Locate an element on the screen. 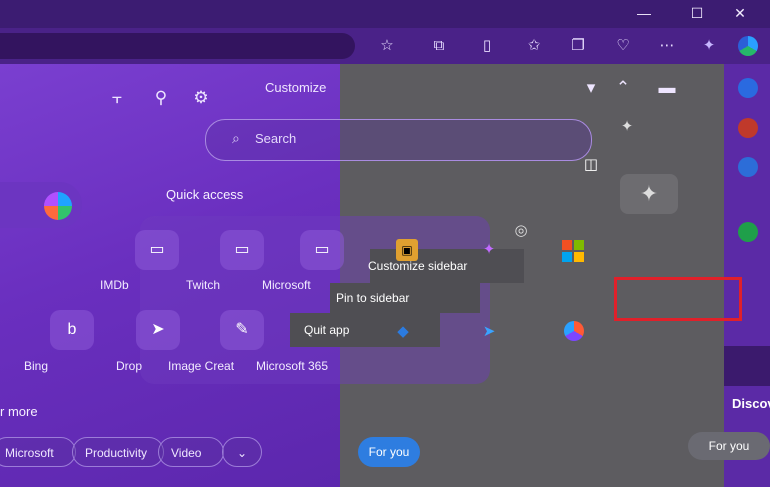  twitch-icon: ▭ is located at coordinates (242, 250).